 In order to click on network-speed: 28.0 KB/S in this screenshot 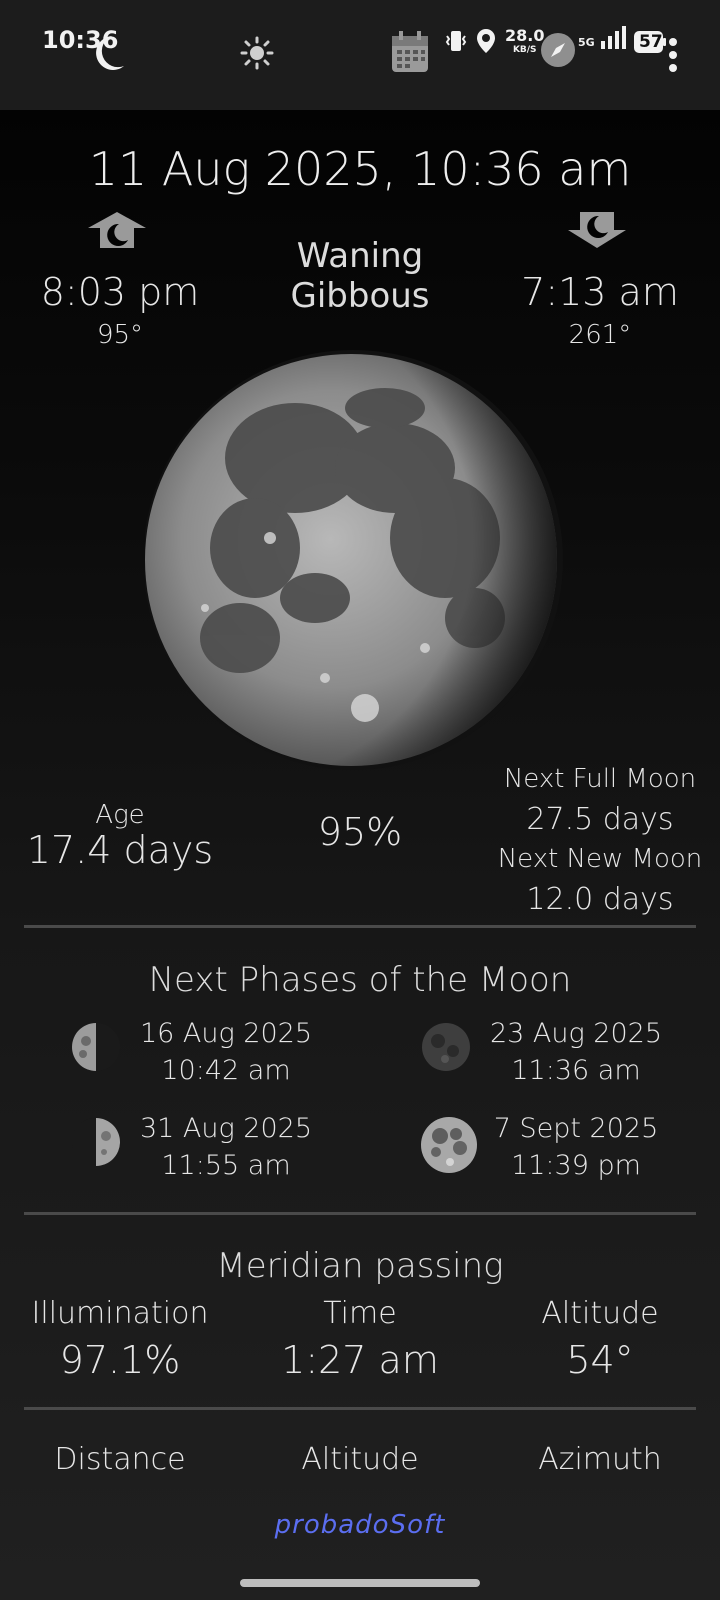, I will do `click(524, 42)`.